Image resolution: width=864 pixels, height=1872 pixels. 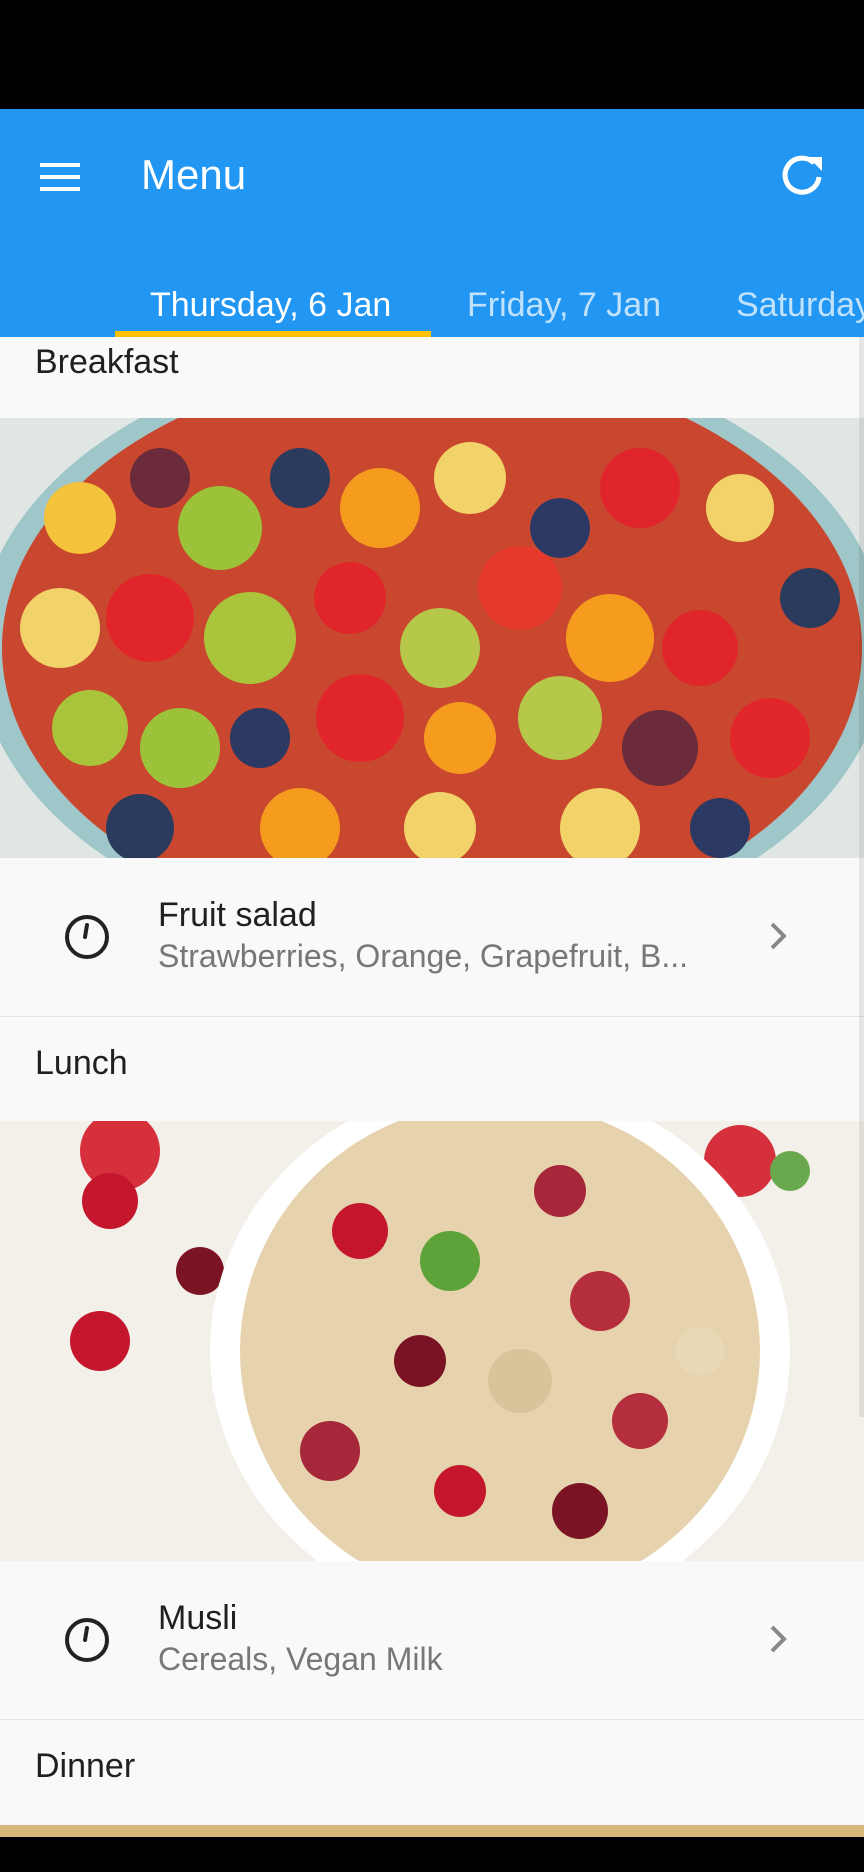 I want to click on tab-thursday: Thursday, 6 Jan, so click(x=270, y=307).